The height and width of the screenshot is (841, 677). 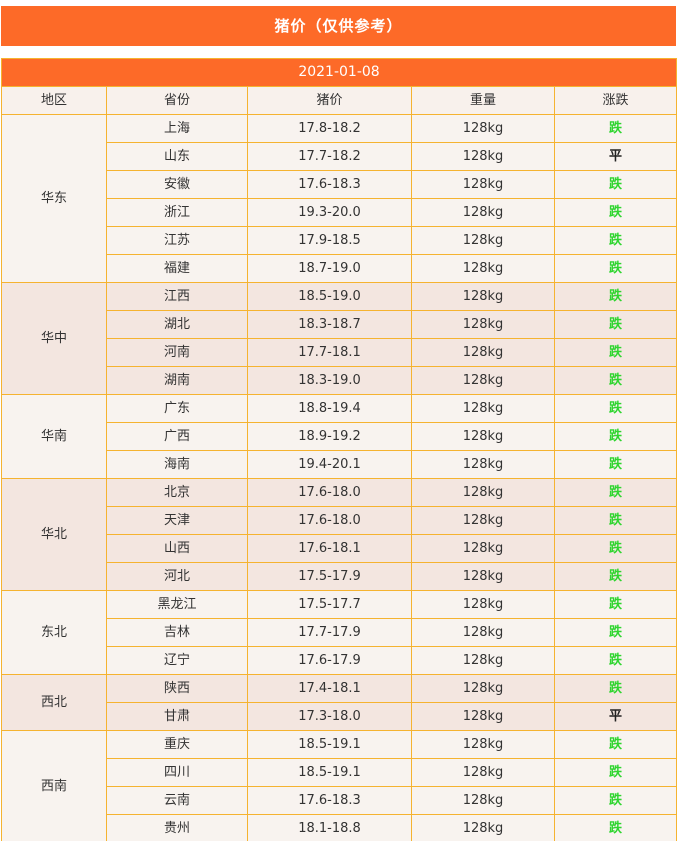 I want to click on province-cell: 海南, so click(x=177, y=464).